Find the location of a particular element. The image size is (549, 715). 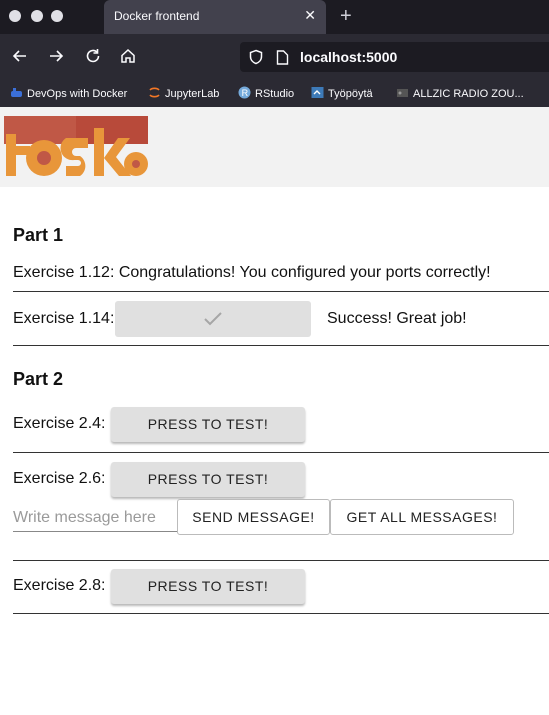

exercise-2-6-label: Exercise 2.6: is located at coordinates (59, 478).